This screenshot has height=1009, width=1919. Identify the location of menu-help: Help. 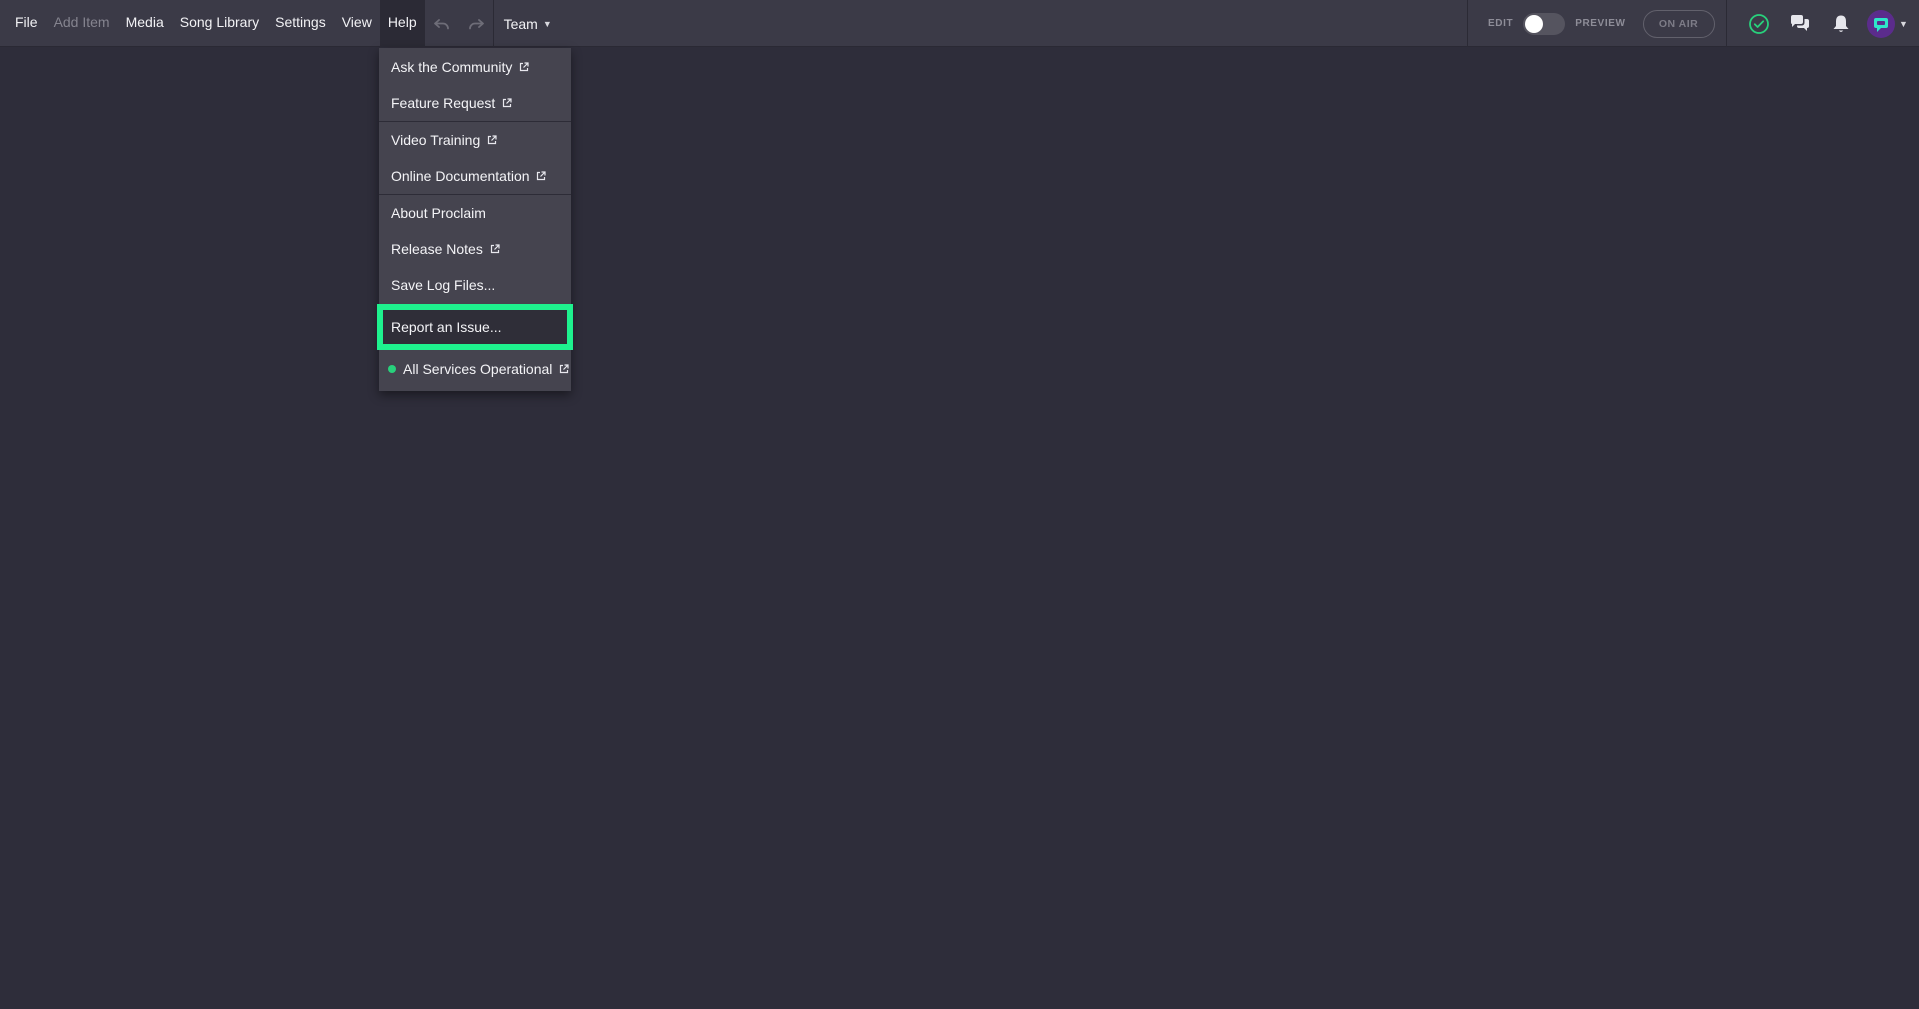
(402, 23).